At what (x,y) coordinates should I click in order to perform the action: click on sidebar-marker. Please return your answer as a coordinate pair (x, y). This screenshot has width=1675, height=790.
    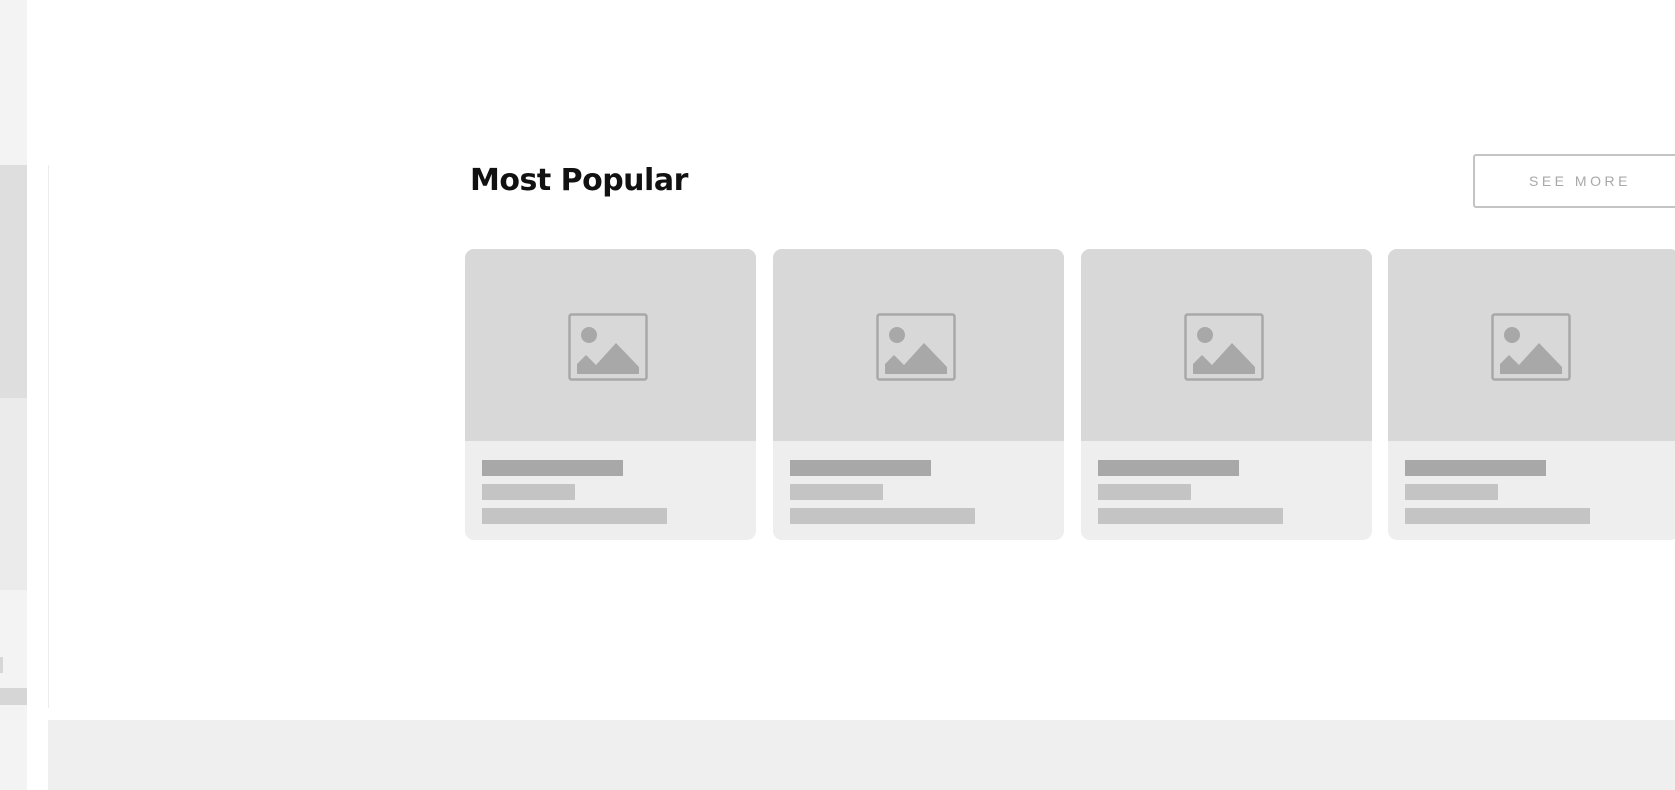
    Looking at the image, I should click on (1, 665).